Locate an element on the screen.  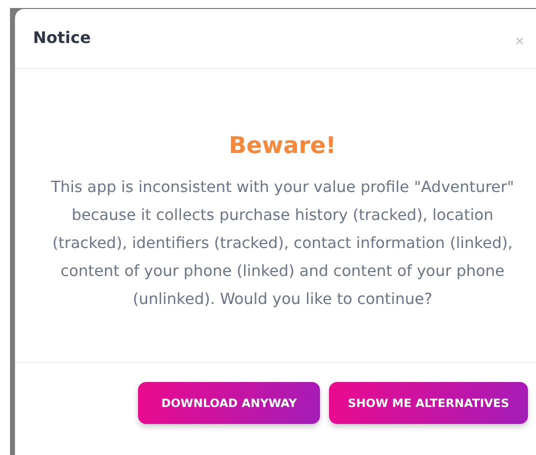
download-anyway-button: DOWNLOAD ANYWAY is located at coordinates (229, 403).